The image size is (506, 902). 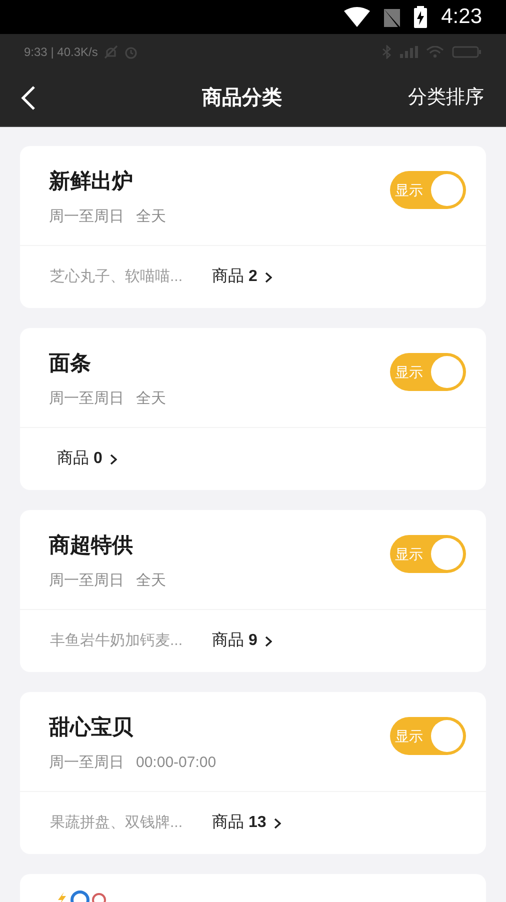 What do you see at coordinates (91, 727) in the screenshot?
I see `category-name: 甜心宝贝` at bounding box center [91, 727].